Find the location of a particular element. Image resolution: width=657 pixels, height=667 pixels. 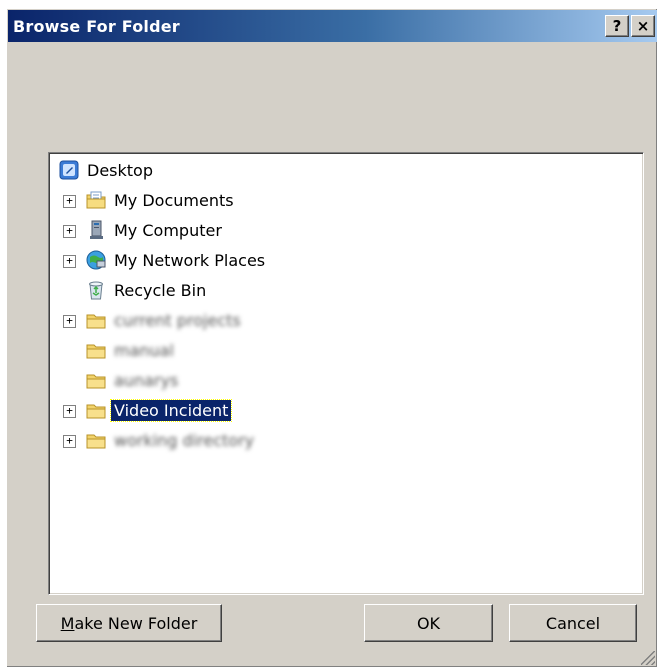

tree-item-my-documents: My Documents is located at coordinates (161, 200).